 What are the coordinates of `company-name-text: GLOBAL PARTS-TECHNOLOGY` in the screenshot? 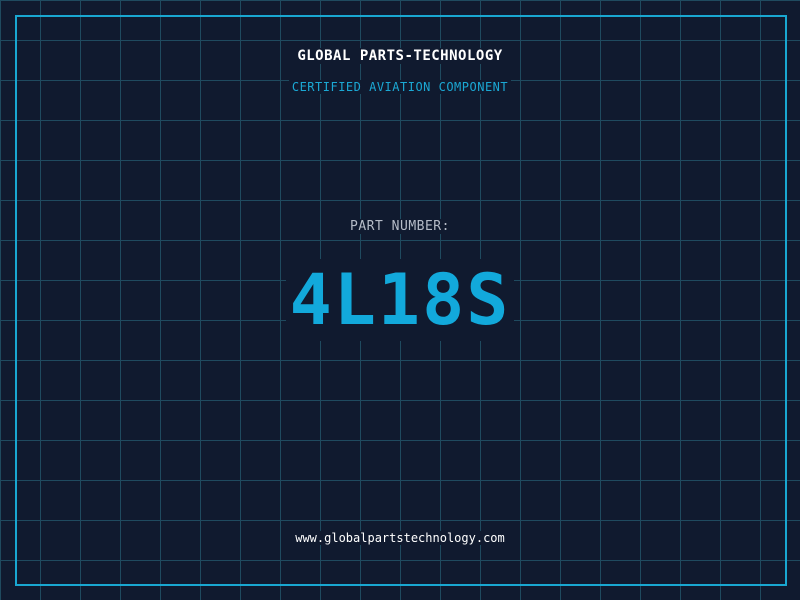 It's located at (400, 56).